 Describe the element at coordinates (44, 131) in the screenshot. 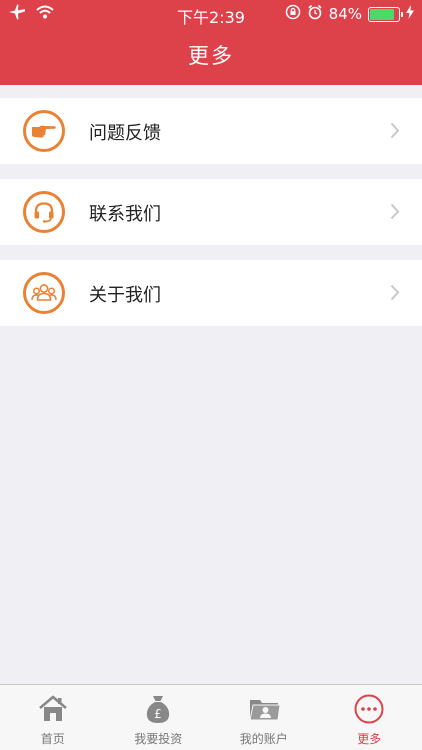

I see `pointing-hand-icon` at that location.